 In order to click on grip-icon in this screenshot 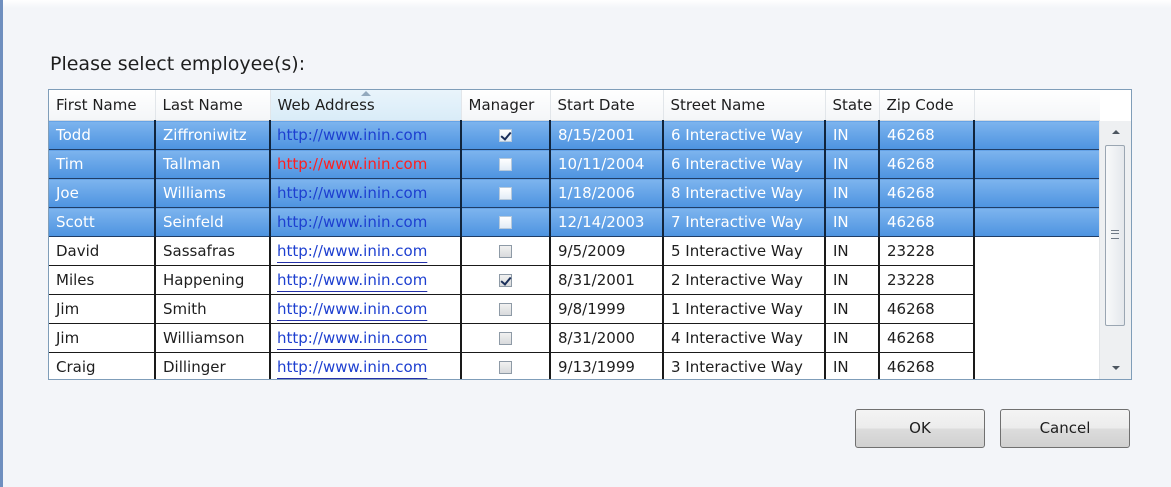, I will do `click(1115, 234)`.